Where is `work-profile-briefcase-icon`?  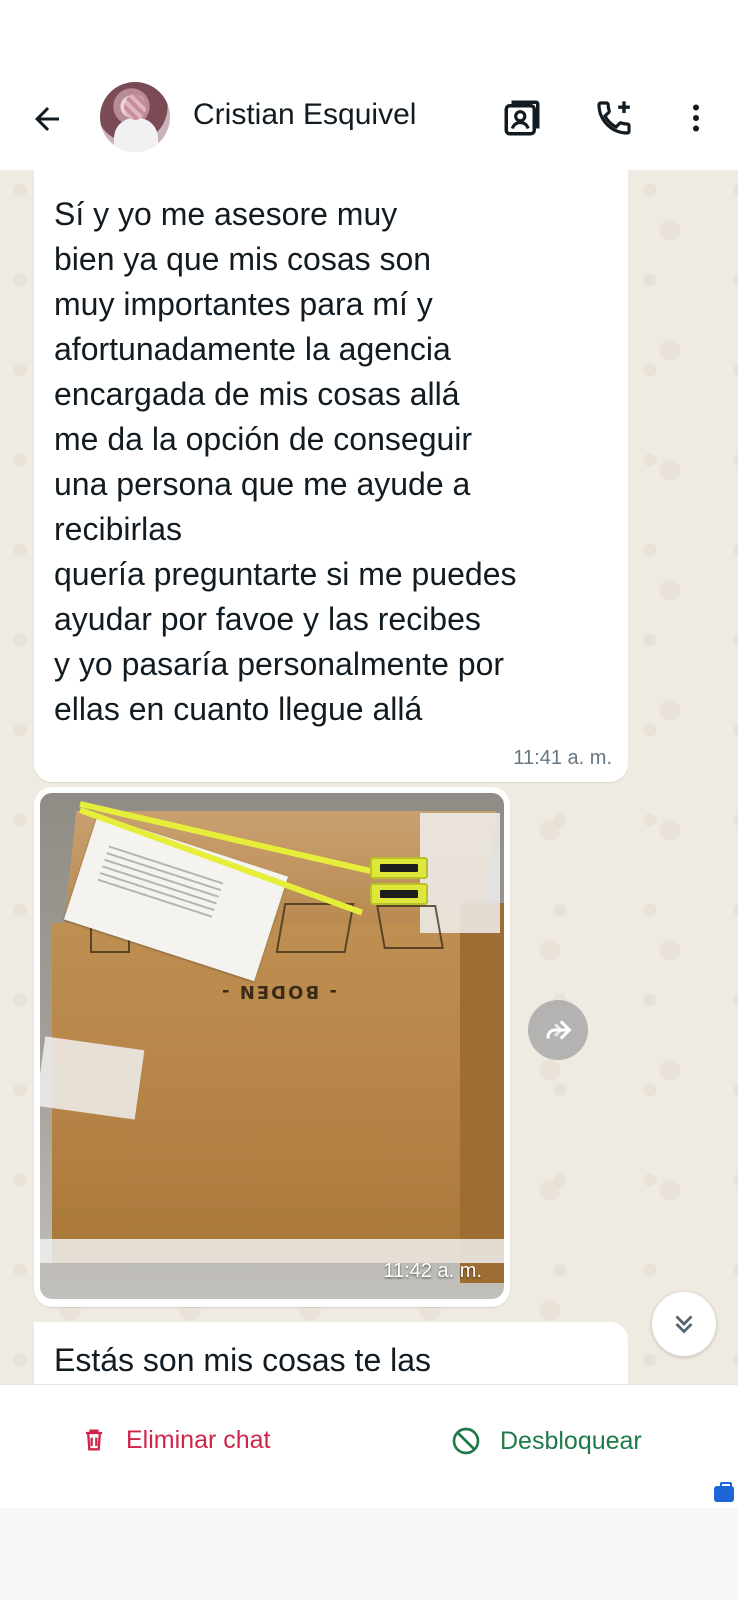 work-profile-briefcase-icon is located at coordinates (724, 1492).